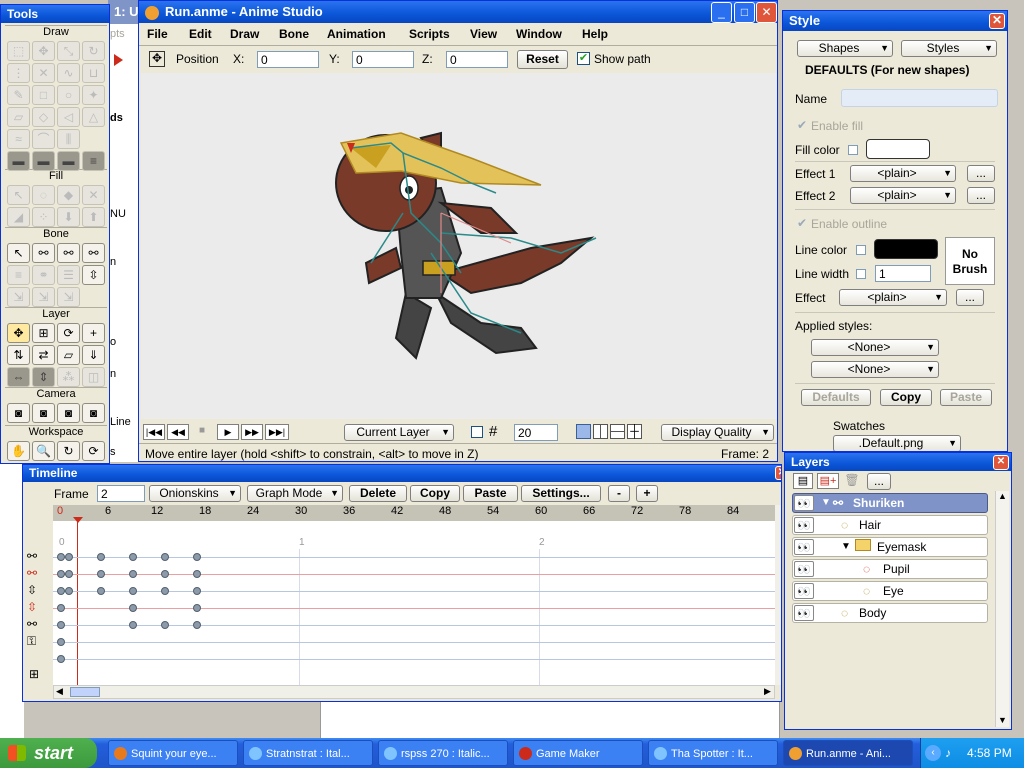  I want to click on tools-title-bar: Tools, so click(55, 14).